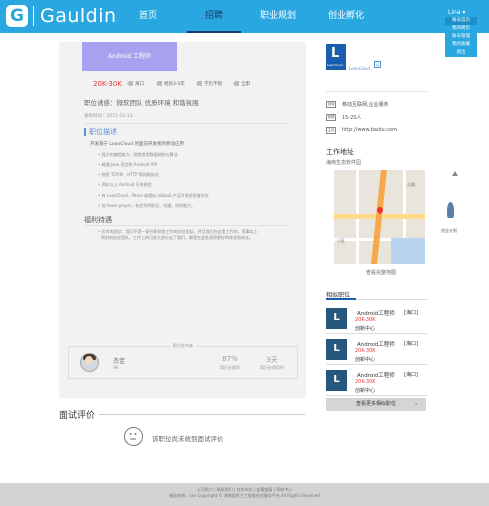 The image size is (489, 506). Describe the element at coordinates (135, 84) in the screenshot. I see `job-location: 海口` at that location.